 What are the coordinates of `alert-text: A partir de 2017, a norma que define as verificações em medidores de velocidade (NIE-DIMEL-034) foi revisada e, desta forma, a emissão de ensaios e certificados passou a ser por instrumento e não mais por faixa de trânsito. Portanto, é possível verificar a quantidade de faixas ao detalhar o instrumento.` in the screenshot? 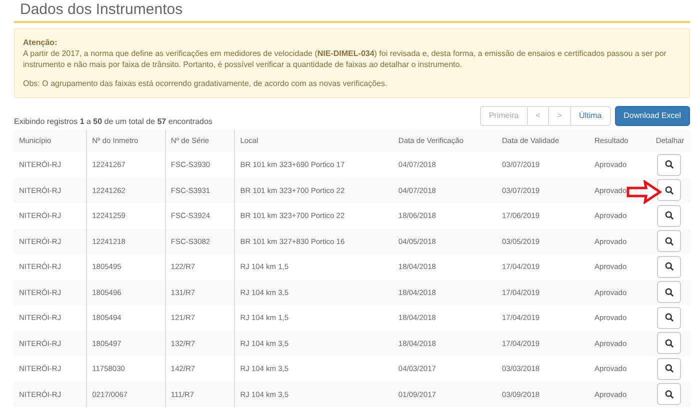 It's located at (345, 59).